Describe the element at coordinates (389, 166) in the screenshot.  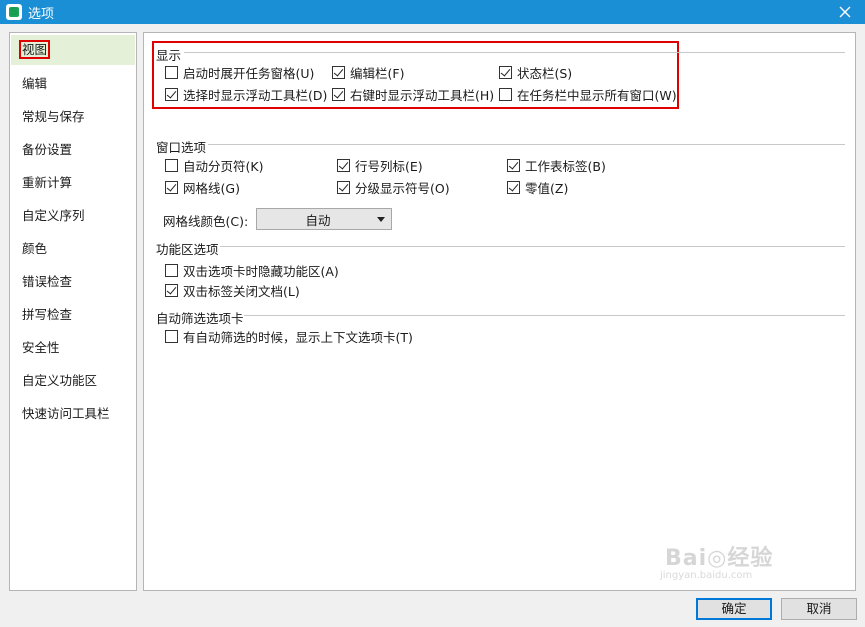
I see `option-label: 行号列标(E)` at that location.